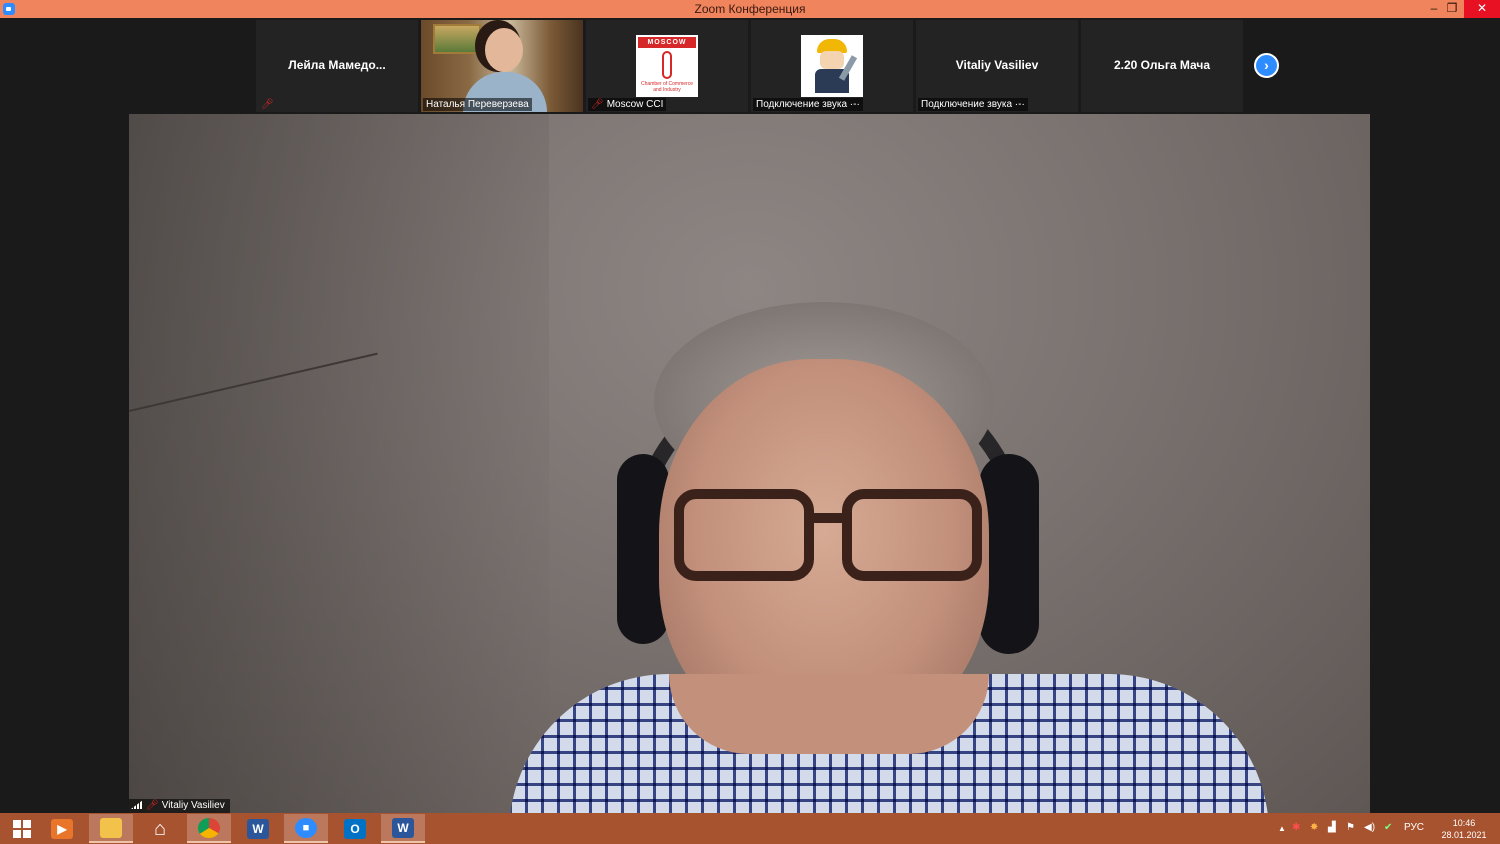 The width and height of the screenshot is (1500, 844). I want to click on chrome-icon, so click(209, 827).